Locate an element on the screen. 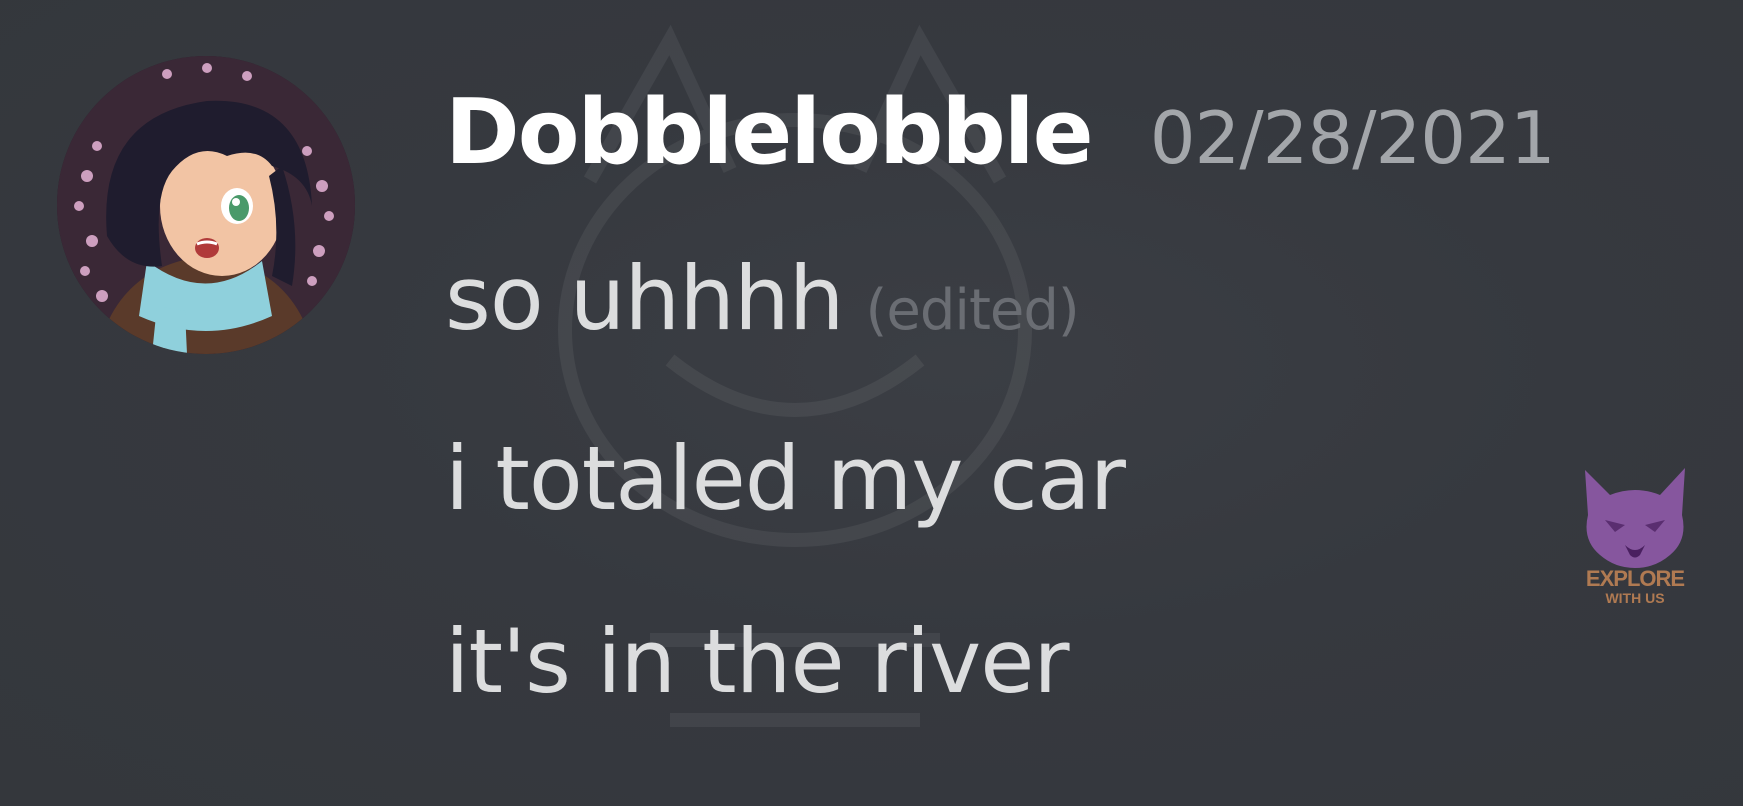 The width and height of the screenshot is (1743, 806). message-header: Dobblelobble 02/28/2021 is located at coordinates (1000, 133).